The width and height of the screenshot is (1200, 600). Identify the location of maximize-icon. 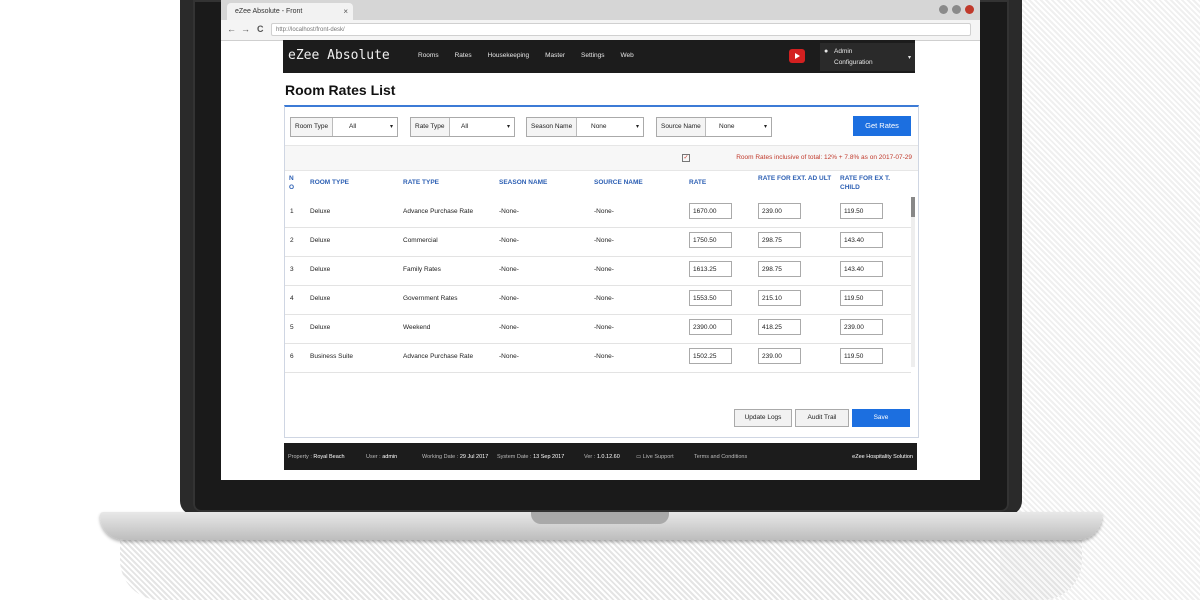
(956, 9).